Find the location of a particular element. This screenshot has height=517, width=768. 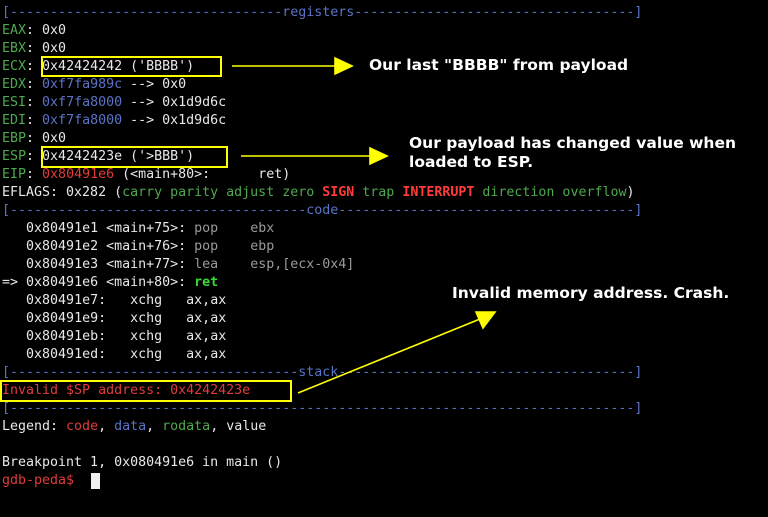

crash-annotation: Invalid memory address. Crash. is located at coordinates (591, 293).